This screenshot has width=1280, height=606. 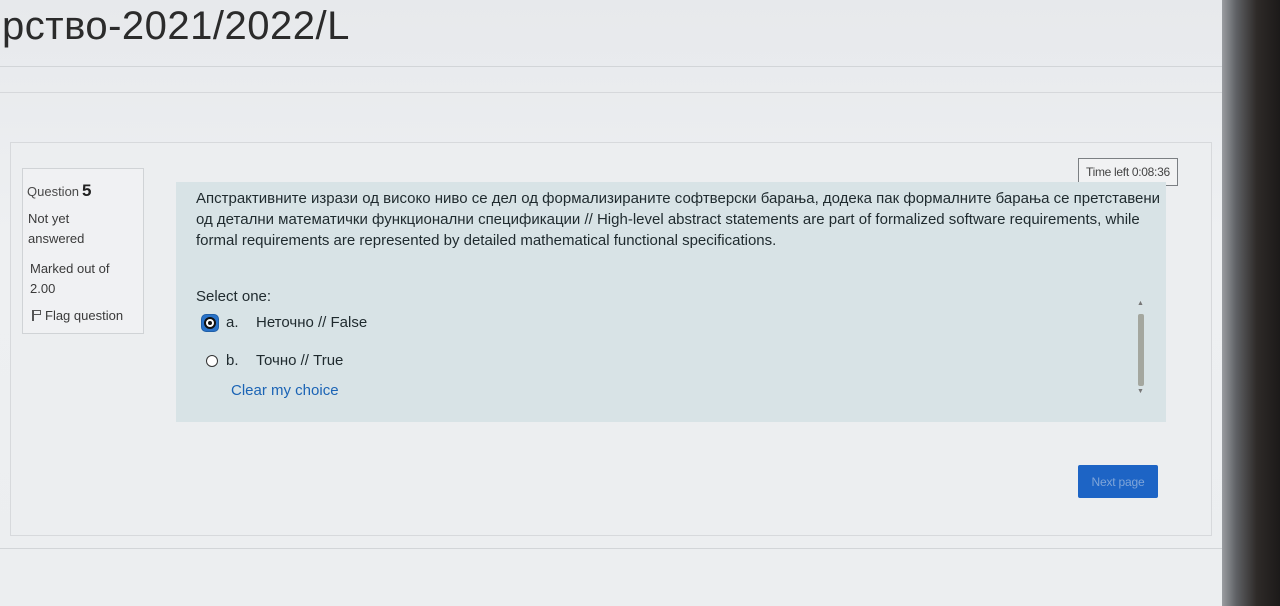 I want to click on flag-question-button: Flag question, so click(x=77, y=315).